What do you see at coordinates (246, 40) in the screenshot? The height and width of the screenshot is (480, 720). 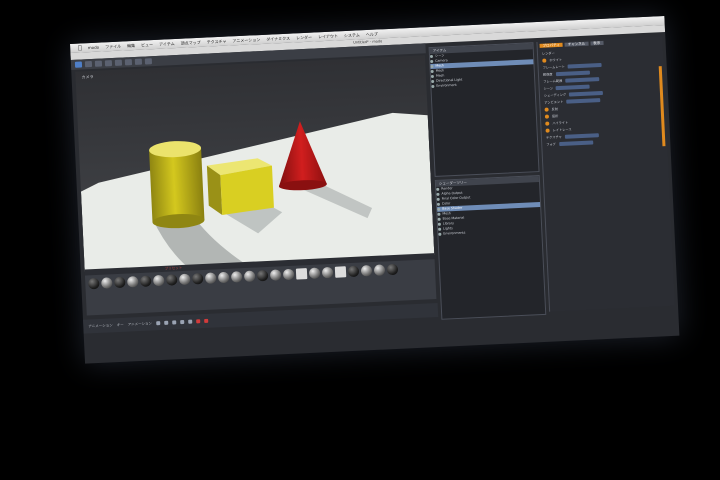 I see `menu-animation: アニメーション` at bounding box center [246, 40].